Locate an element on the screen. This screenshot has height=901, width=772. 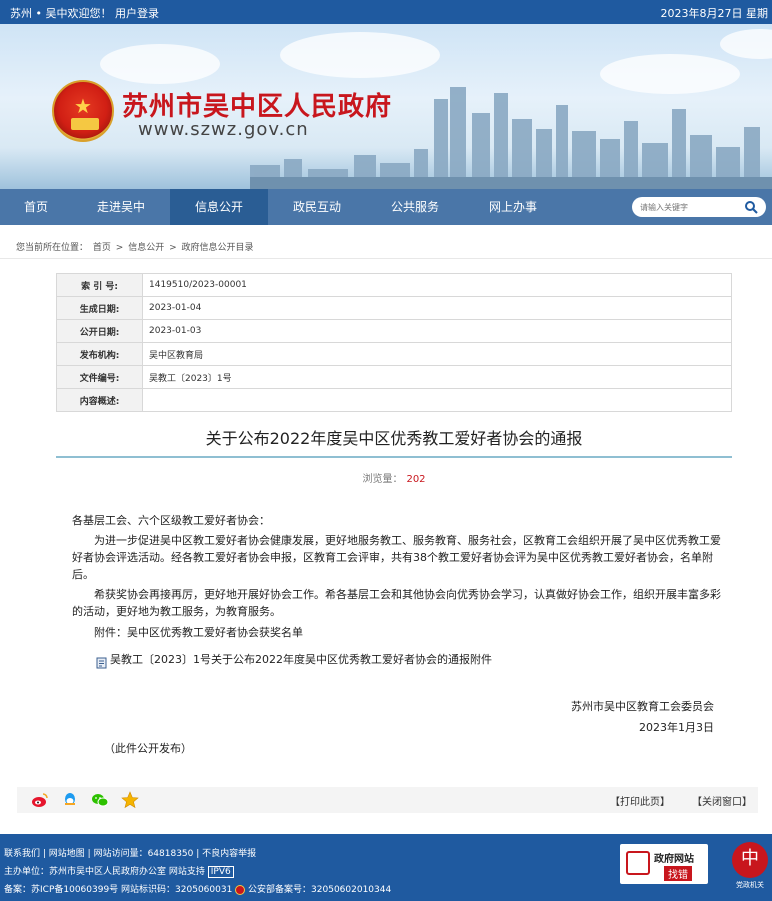
footer-sponsor: 主办单位：苏州市吴中区人民政府办公室 网站支持 IPV6 is located at coordinates (119, 871).